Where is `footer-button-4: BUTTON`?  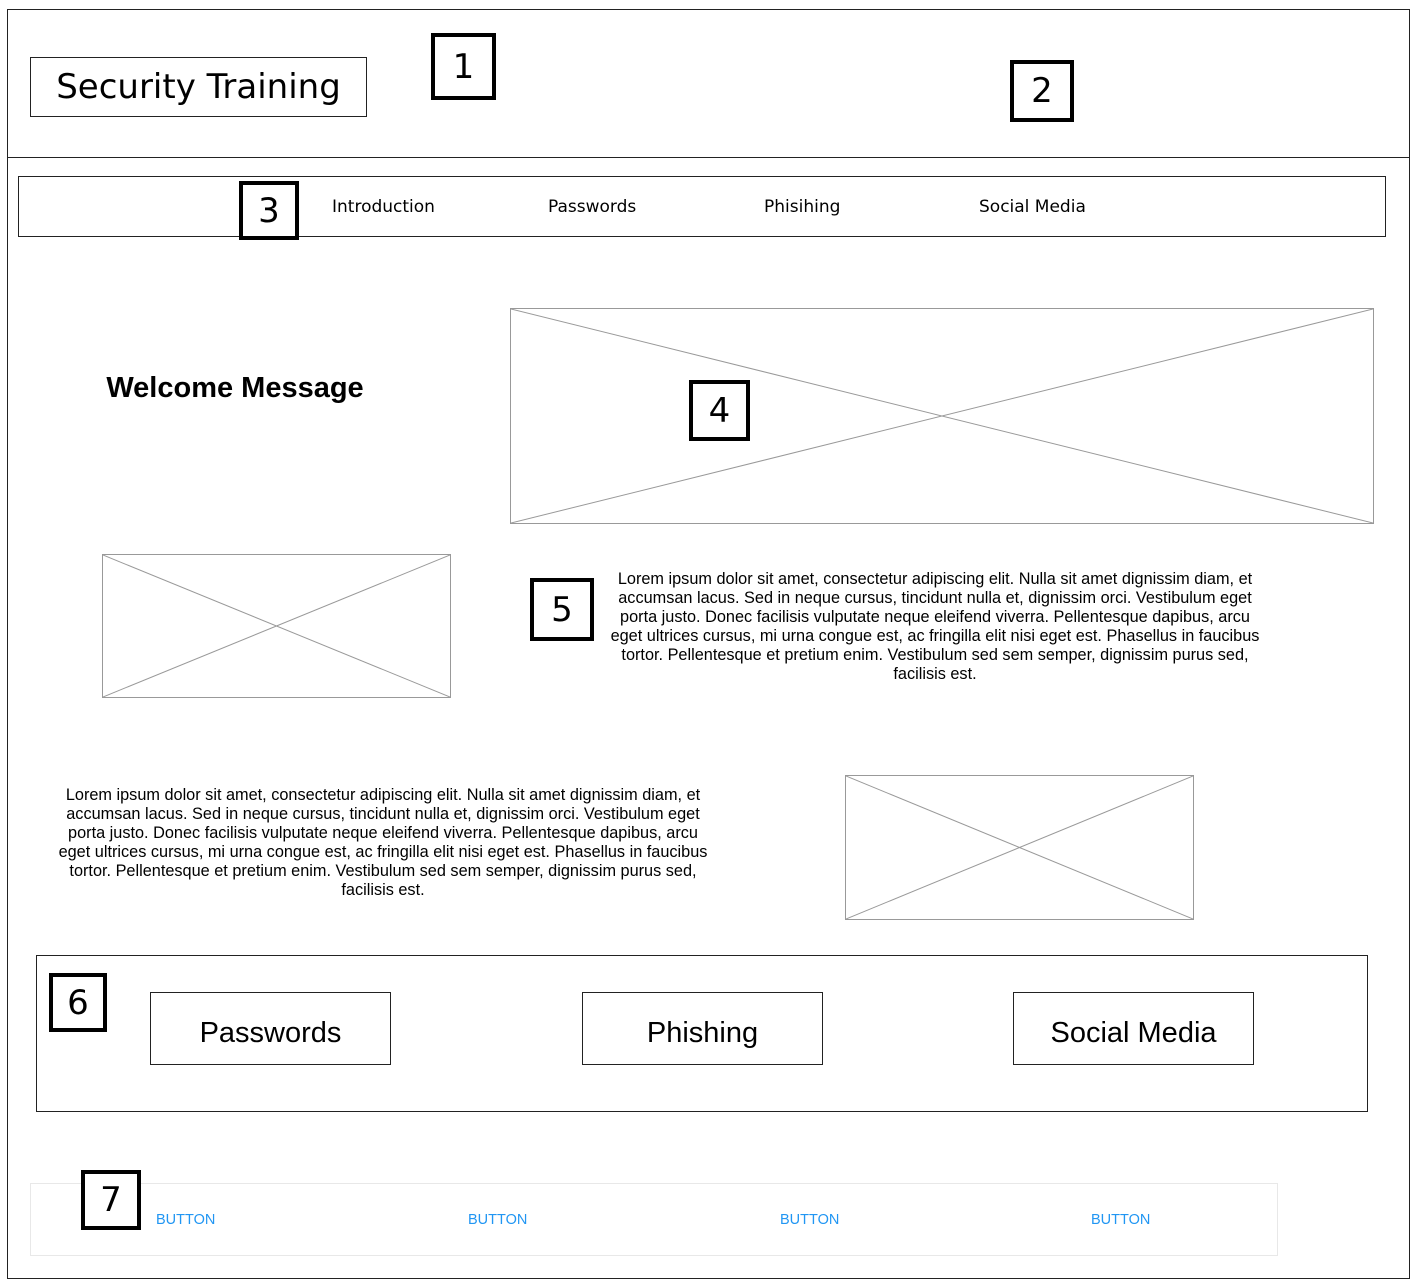
footer-button-4: BUTTON is located at coordinates (1120, 1220).